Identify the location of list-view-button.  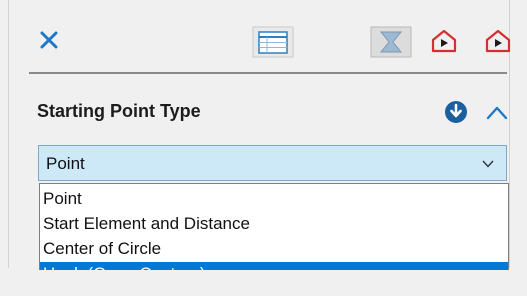
(273, 42).